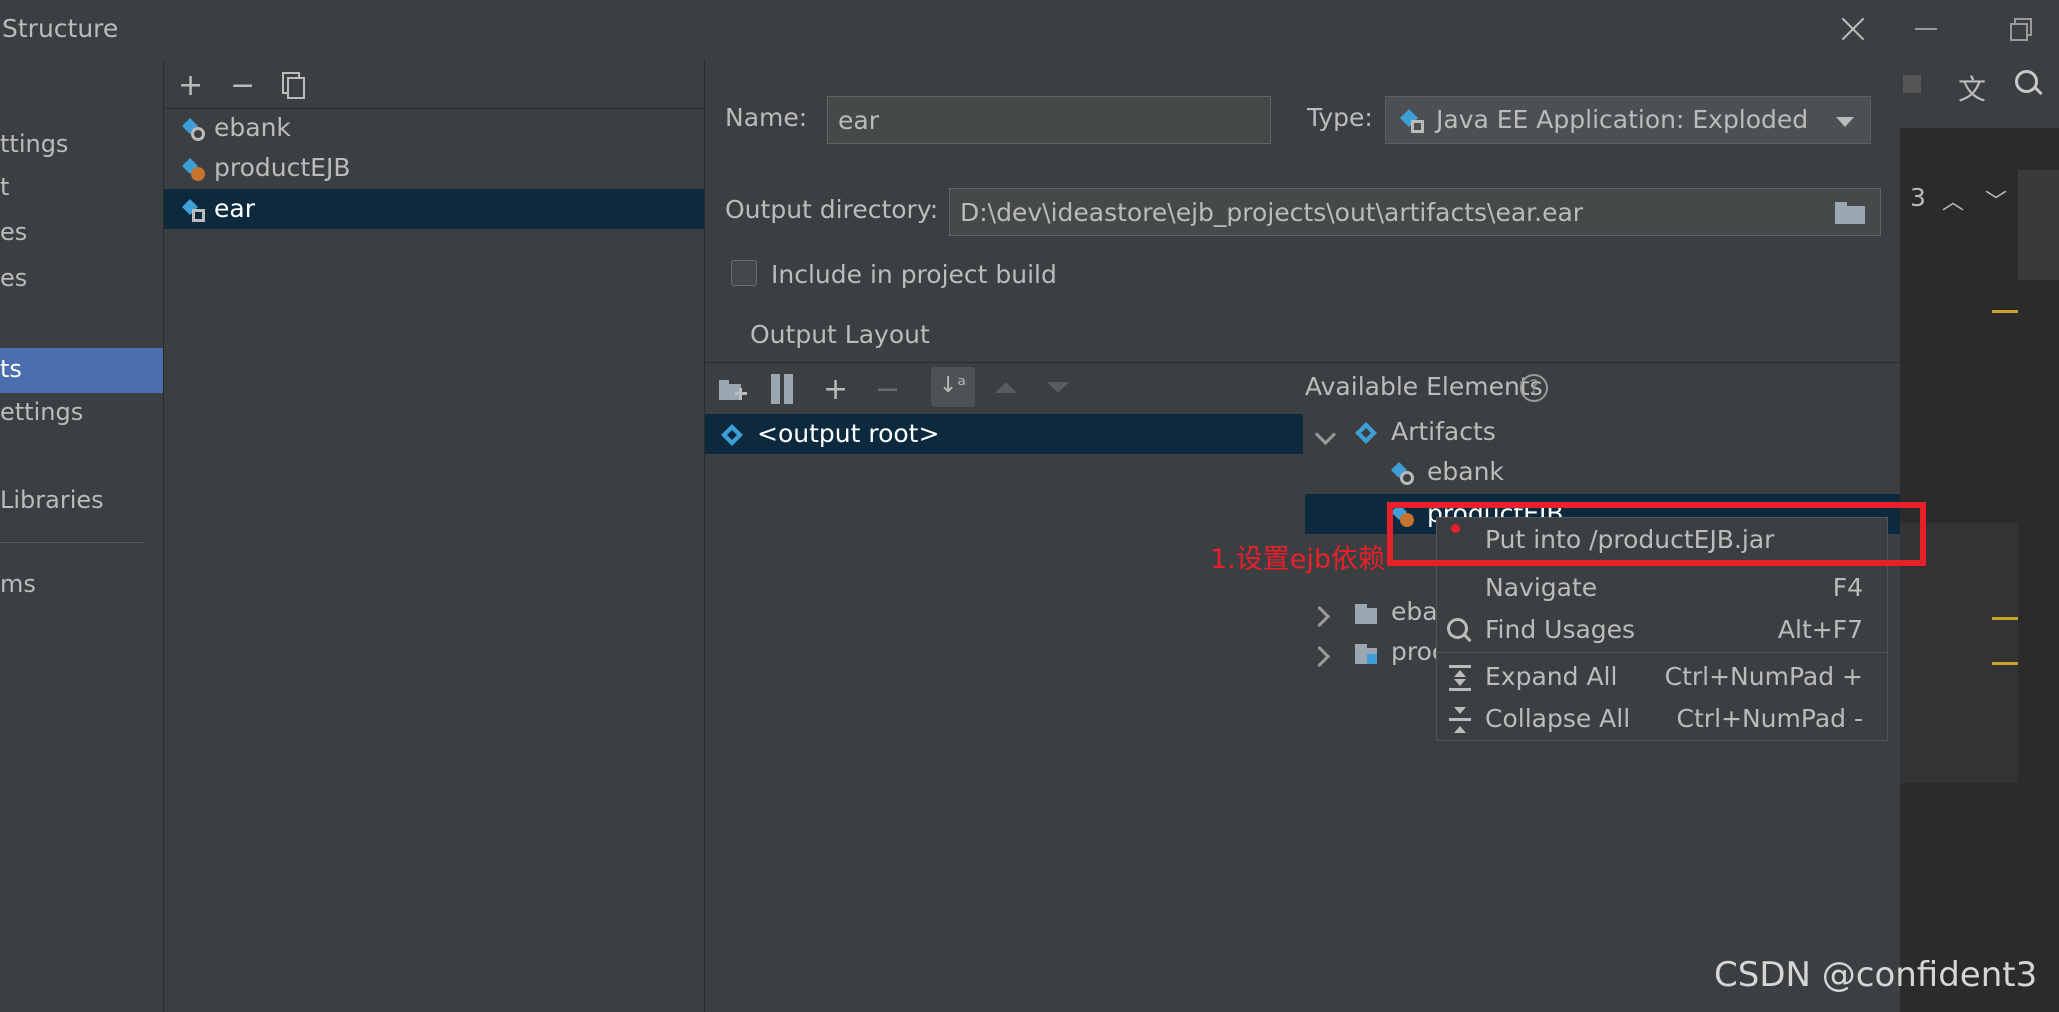 The height and width of the screenshot is (1012, 2059). Describe the element at coordinates (1662, 588) in the screenshot. I see `menu-item-navigate: Navigate F4` at that location.